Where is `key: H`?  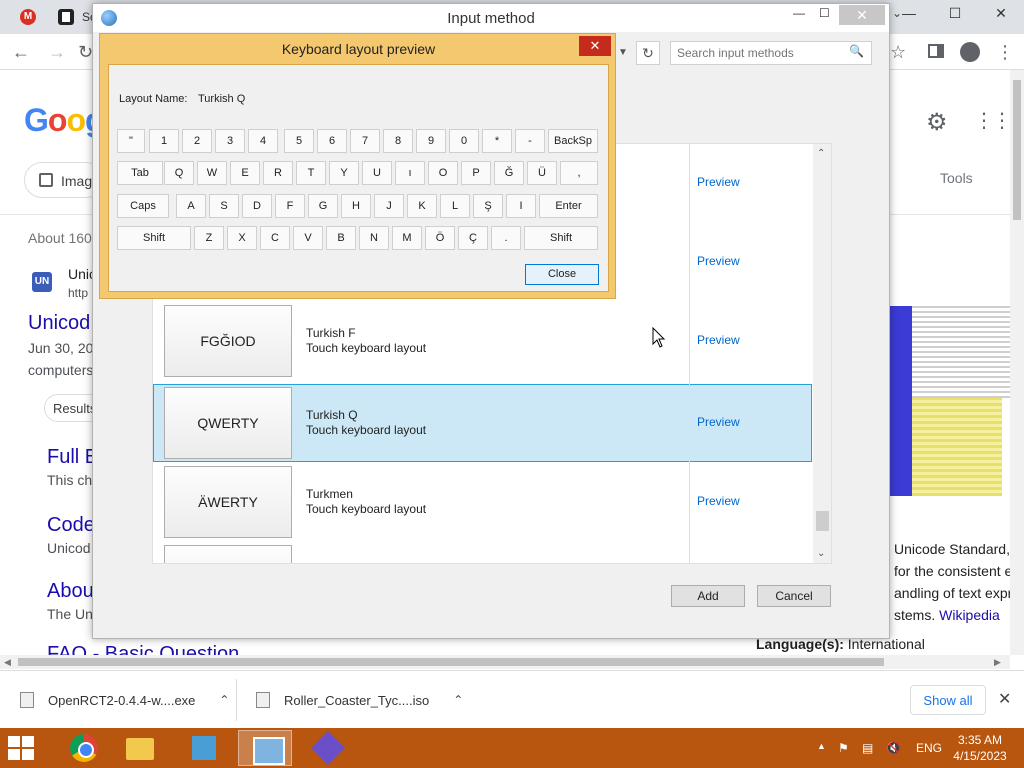
key: H is located at coordinates (356, 206).